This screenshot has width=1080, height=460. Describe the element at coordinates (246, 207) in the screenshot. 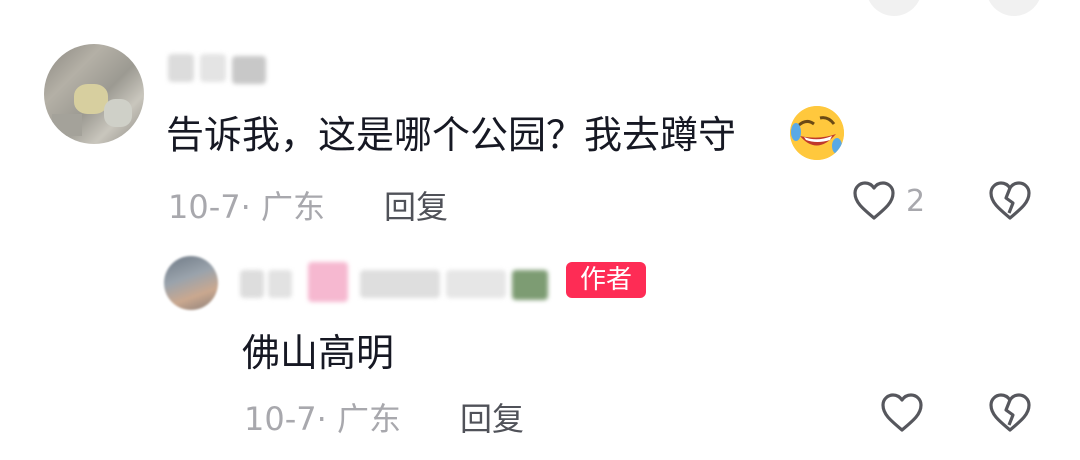

I see `comment-meta: 10-7· 广东` at that location.